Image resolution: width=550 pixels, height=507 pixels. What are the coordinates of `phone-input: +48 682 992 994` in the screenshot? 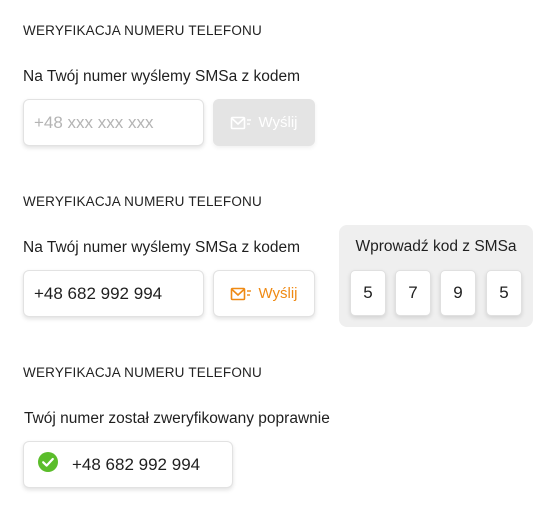 It's located at (113, 293).